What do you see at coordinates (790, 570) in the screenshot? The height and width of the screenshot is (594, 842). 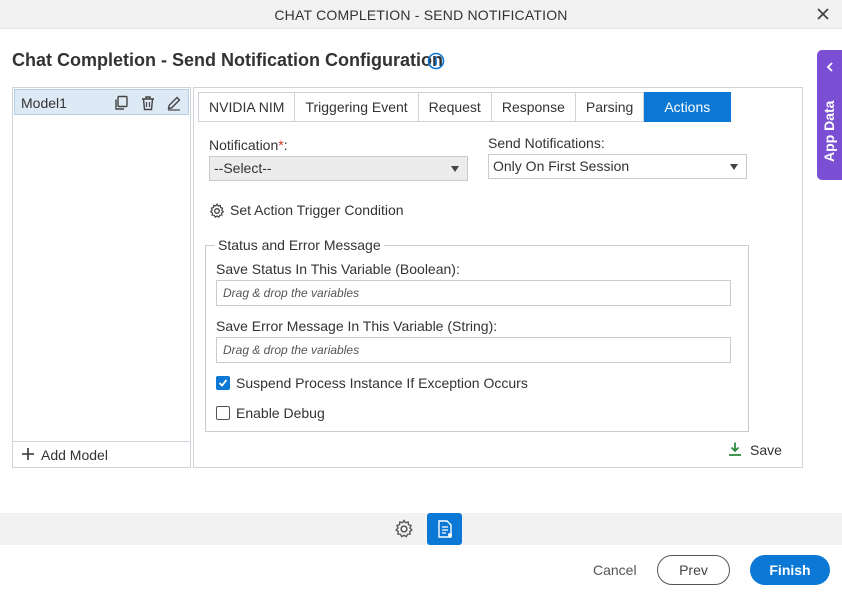 I see `finish-button: Finish` at bounding box center [790, 570].